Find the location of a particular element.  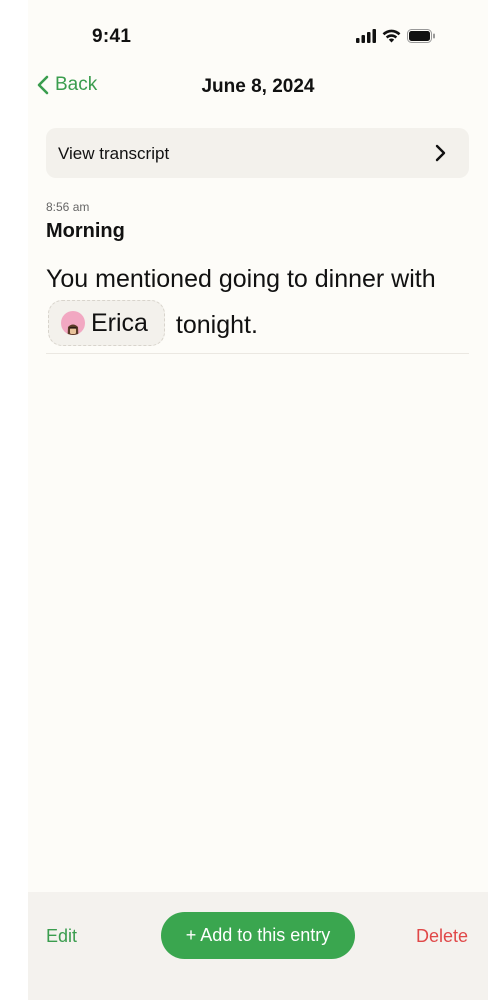

page-title: June 8, 2024 is located at coordinates (258, 86).